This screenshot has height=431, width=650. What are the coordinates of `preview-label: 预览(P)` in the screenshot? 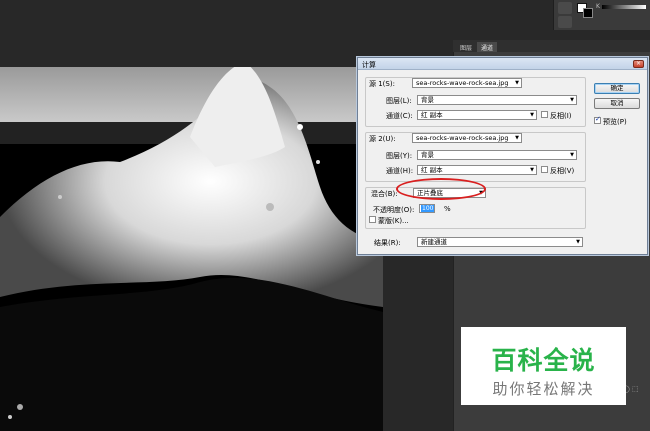 It's located at (615, 122).